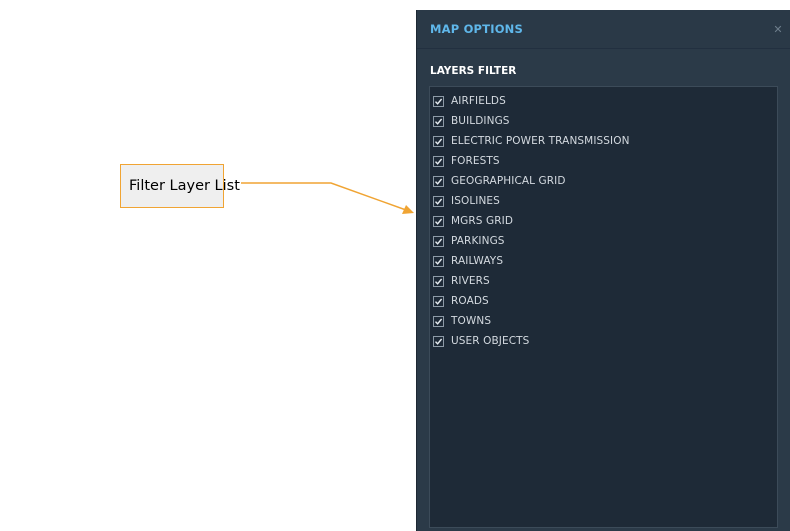  Describe the element at coordinates (603, 261) in the screenshot. I see `layer-item: RAILWAYS` at that location.